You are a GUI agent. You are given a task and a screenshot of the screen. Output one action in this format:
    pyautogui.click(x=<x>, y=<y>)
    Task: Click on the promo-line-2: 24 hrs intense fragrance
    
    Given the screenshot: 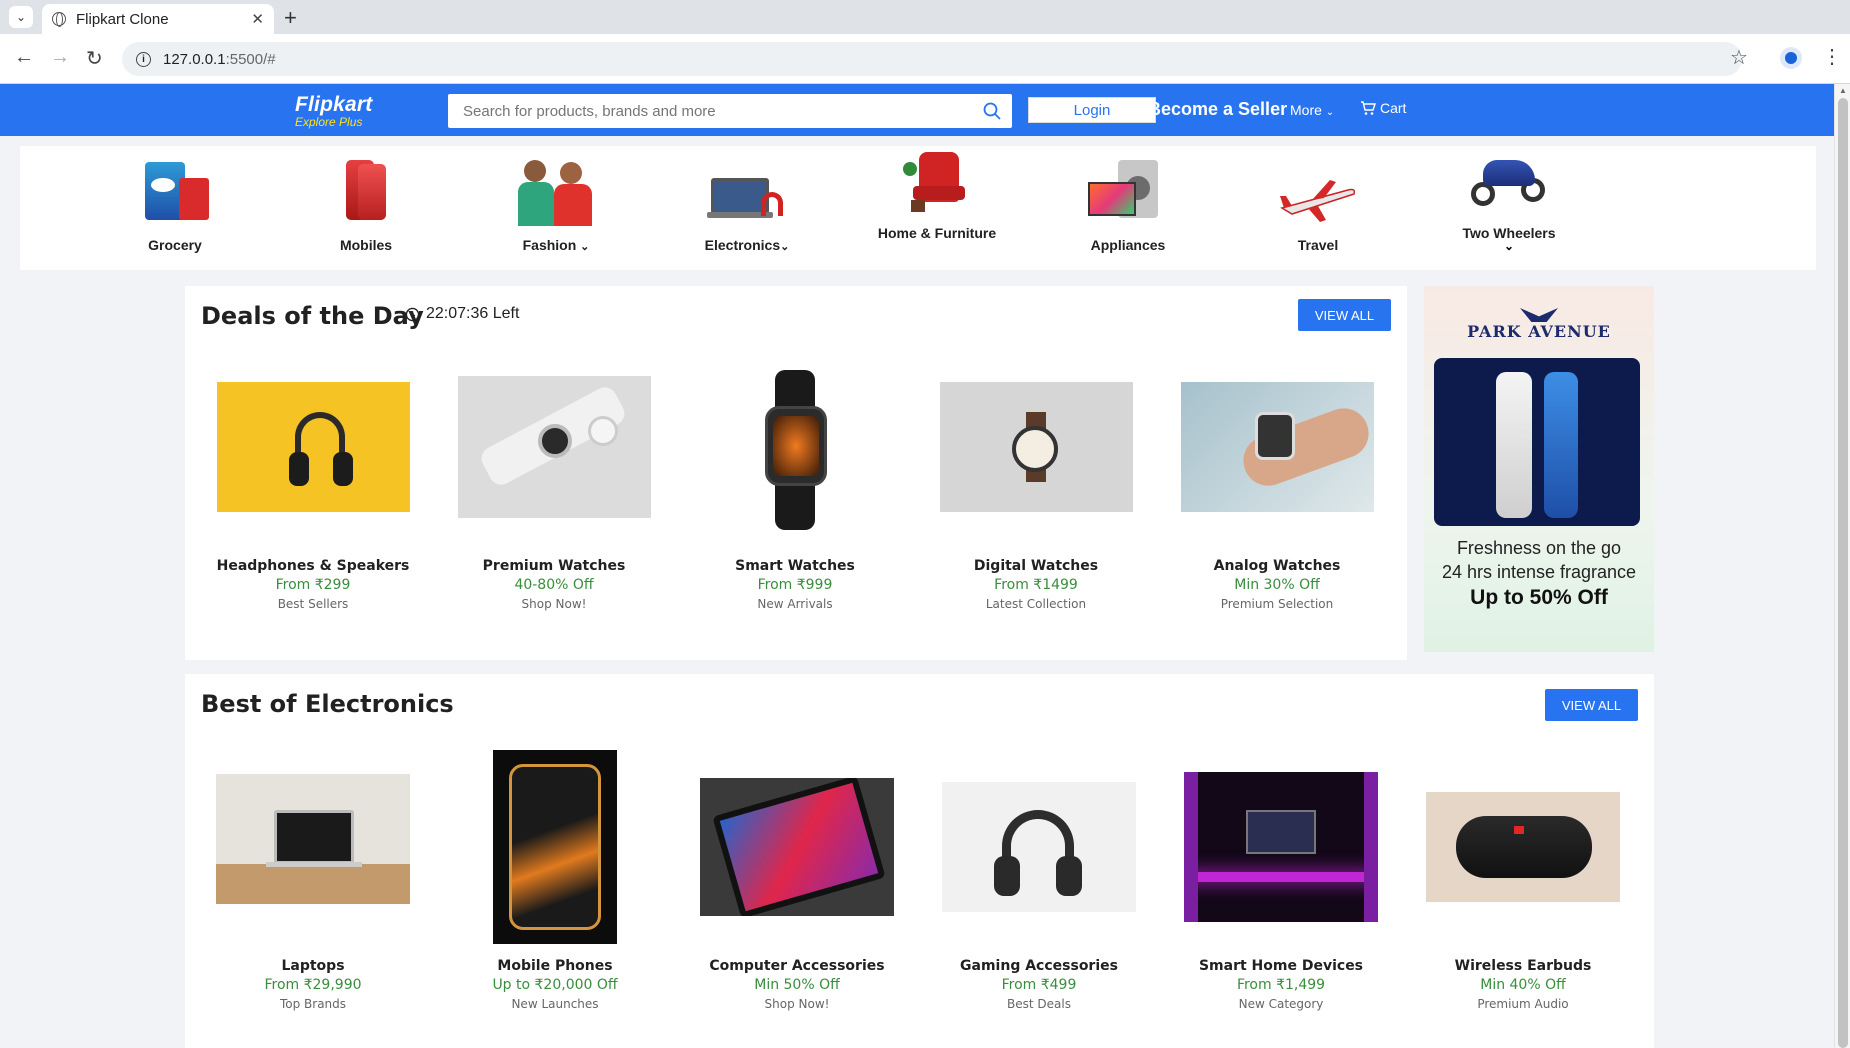 What is the action you would take?
    pyautogui.click(x=1539, y=572)
    